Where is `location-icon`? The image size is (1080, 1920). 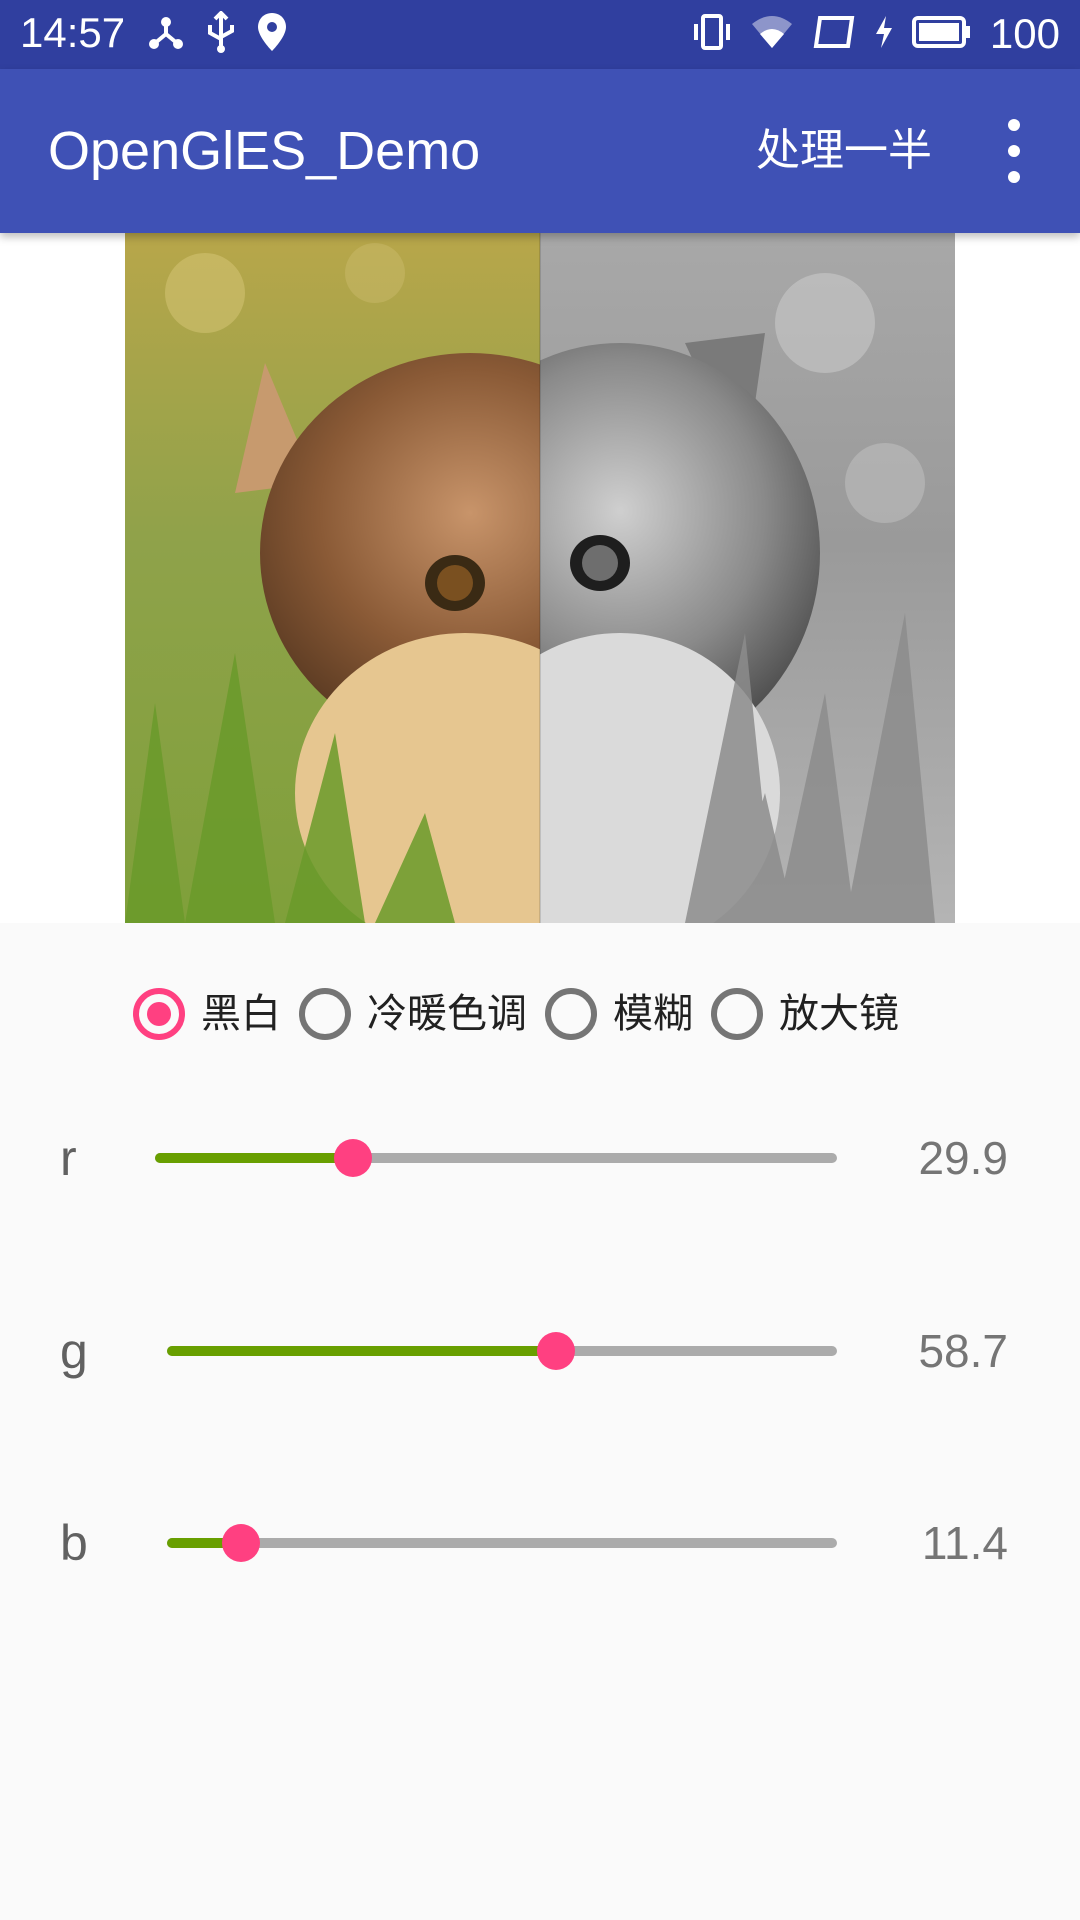 location-icon is located at coordinates (272, 34).